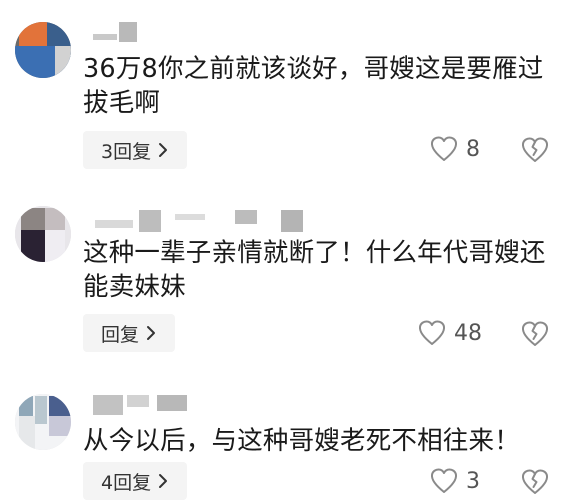 This screenshot has width=583, height=500. What do you see at coordinates (126, 151) in the screenshot?
I see `reply-label: 3回复` at bounding box center [126, 151].